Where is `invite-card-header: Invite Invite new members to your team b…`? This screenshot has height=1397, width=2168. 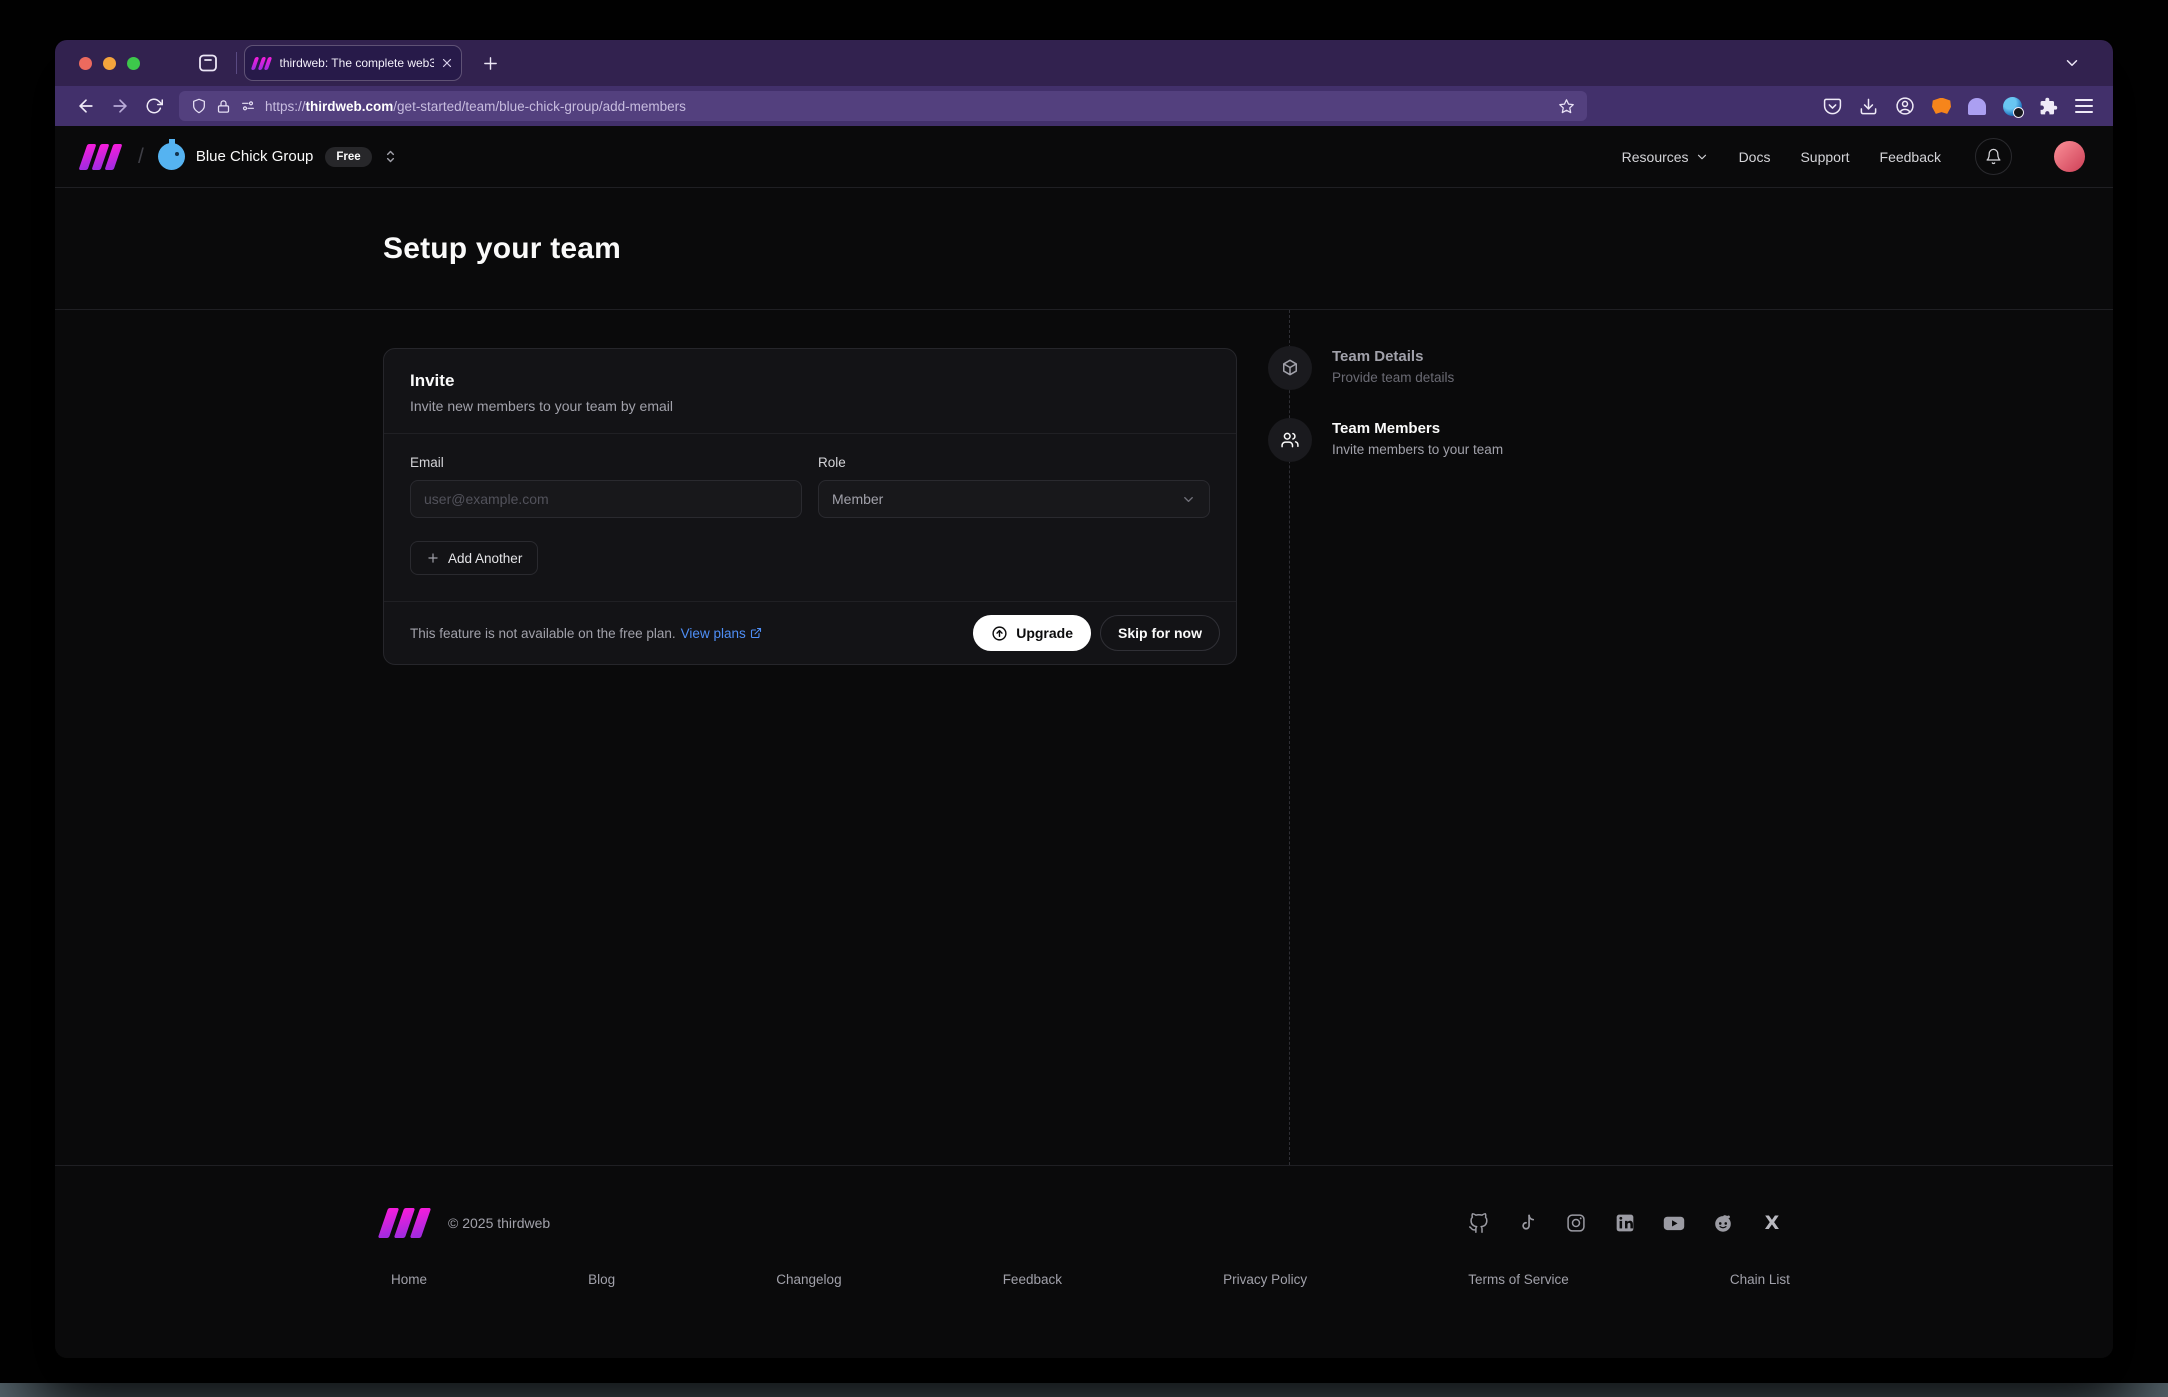 invite-card-header: Invite Invite new members to your team b… is located at coordinates (810, 391).